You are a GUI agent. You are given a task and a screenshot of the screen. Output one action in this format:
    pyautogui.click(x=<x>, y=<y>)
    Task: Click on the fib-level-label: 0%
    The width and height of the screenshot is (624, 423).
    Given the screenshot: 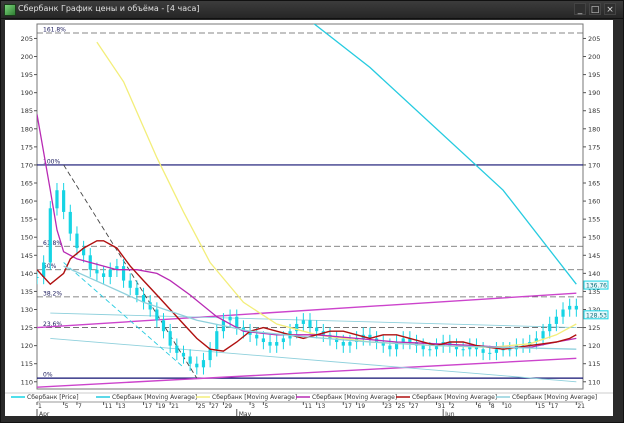 What is the action you would take?
    pyautogui.click(x=48, y=375)
    